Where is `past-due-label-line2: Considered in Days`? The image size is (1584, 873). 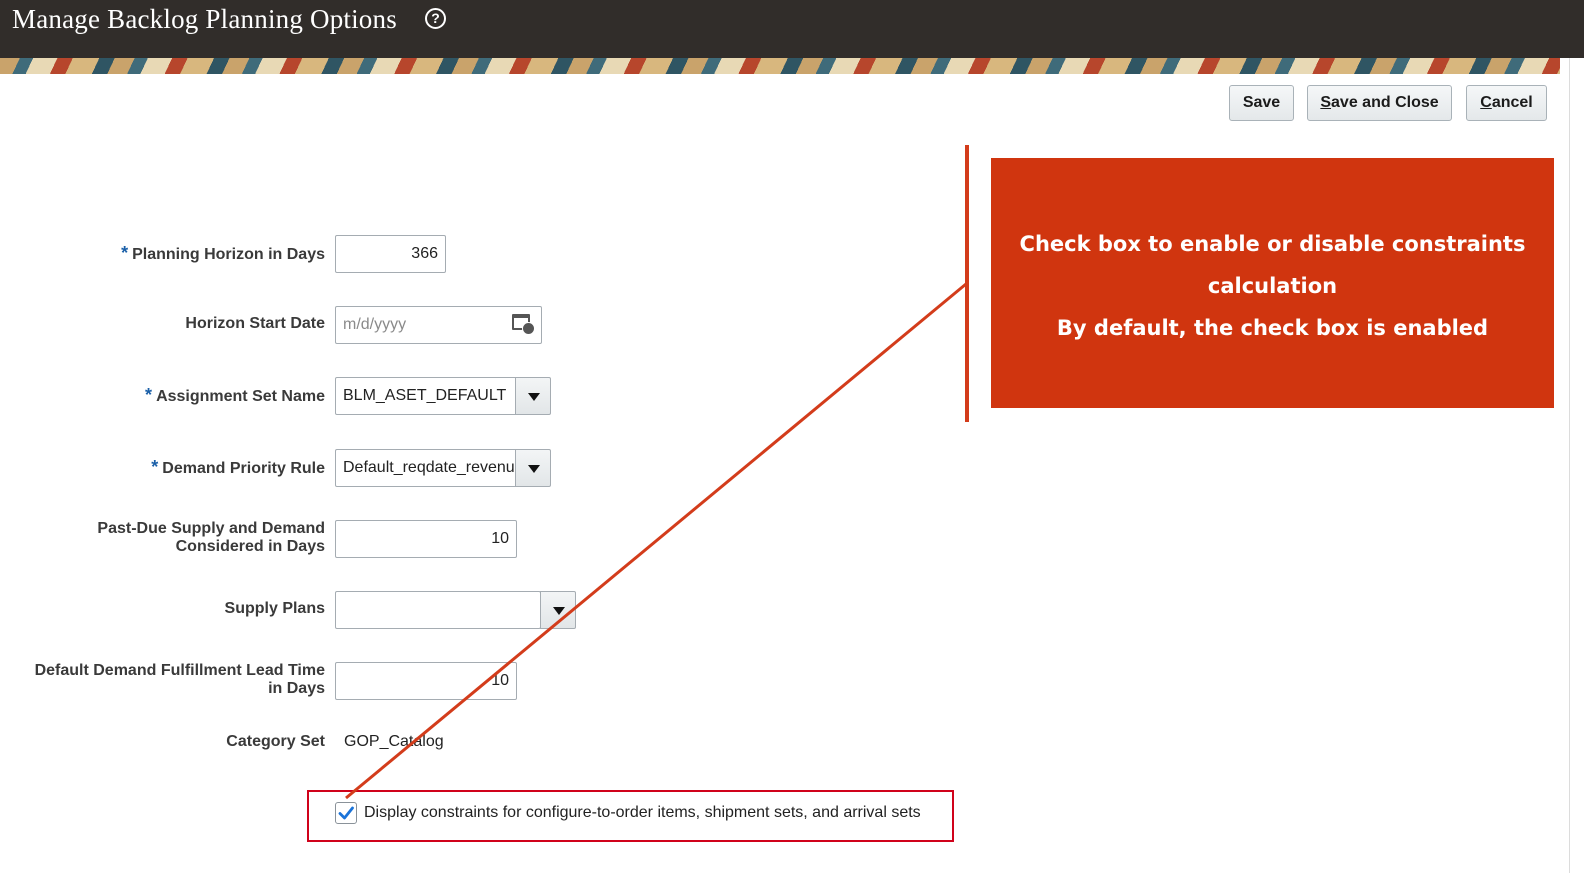 past-due-label-line2: Considered in Days is located at coordinates (250, 546).